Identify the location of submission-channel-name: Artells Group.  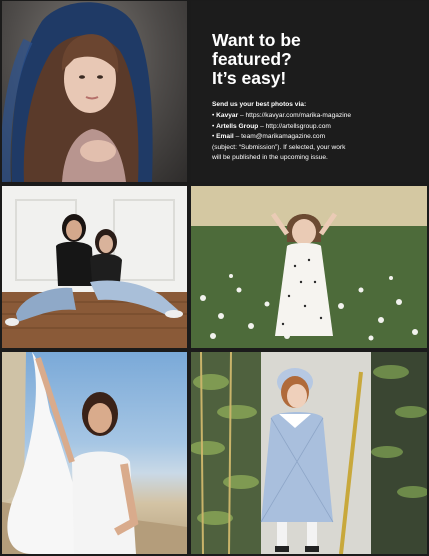
(237, 126).